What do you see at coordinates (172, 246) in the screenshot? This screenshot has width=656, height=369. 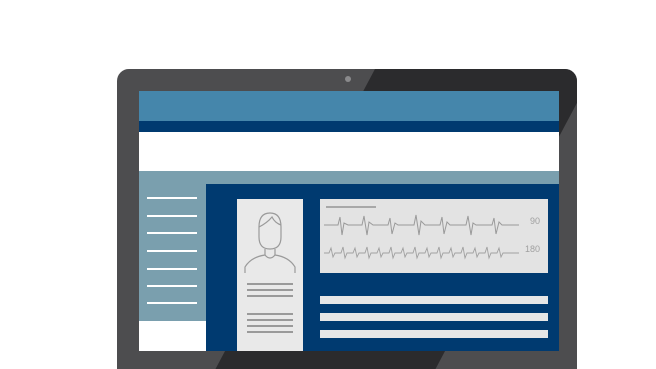 I see `sidebar` at bounding box center [172, 246].